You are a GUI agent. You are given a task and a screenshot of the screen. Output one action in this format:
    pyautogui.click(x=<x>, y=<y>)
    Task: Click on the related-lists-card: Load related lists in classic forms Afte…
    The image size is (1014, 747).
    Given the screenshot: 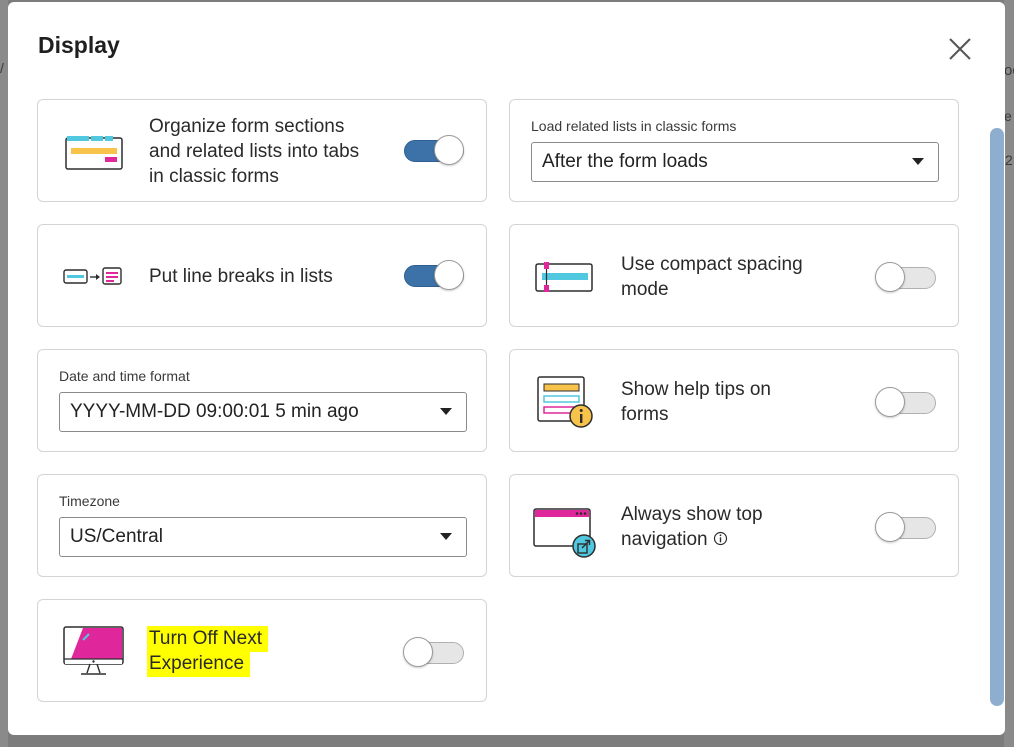 What is the action you would take?
    pyautogui.click(x=734, y=150)
    